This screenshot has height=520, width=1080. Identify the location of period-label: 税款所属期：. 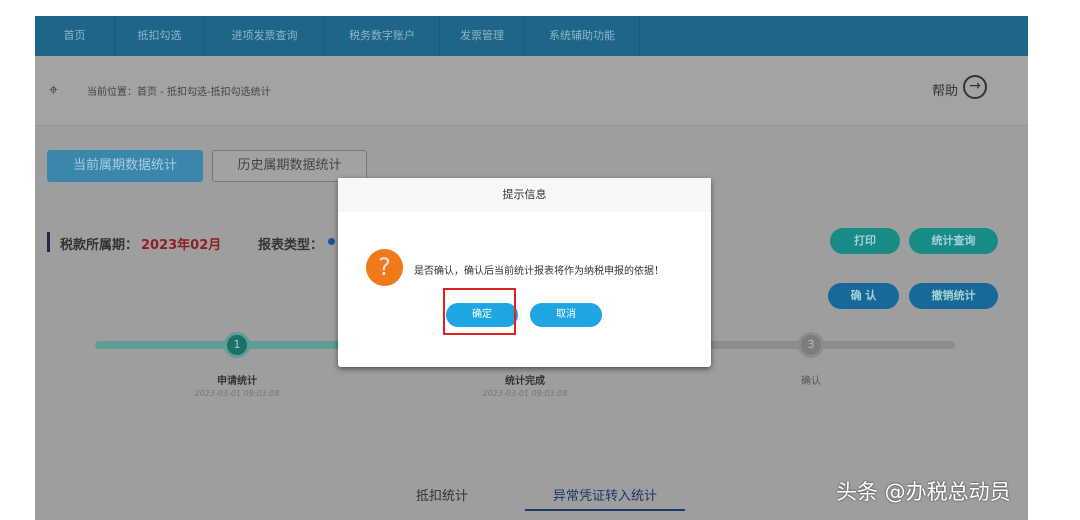
(99, 245).